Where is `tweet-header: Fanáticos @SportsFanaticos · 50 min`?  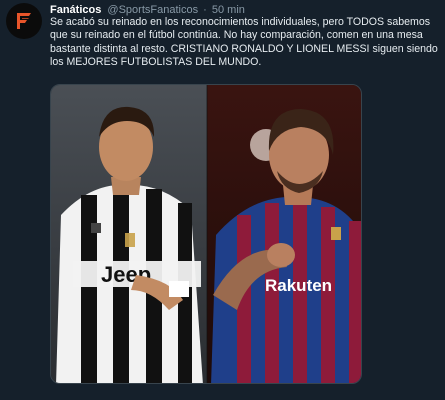
tweet-header: Fanáticos @SportsFanaticos · 50 min is located at coordinates (242, 10).